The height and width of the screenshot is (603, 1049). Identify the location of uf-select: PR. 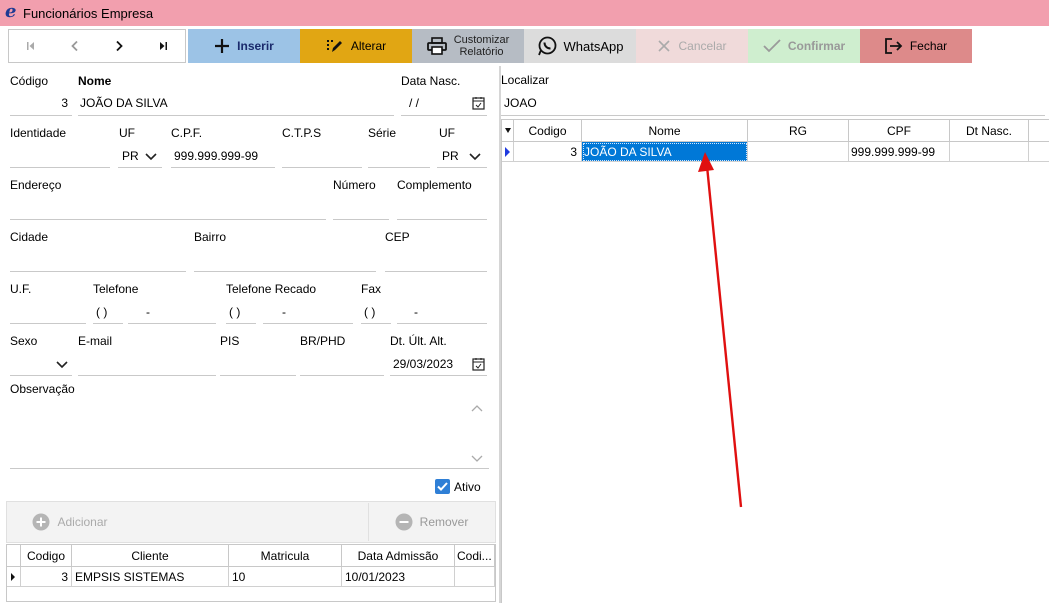
(130, 156).